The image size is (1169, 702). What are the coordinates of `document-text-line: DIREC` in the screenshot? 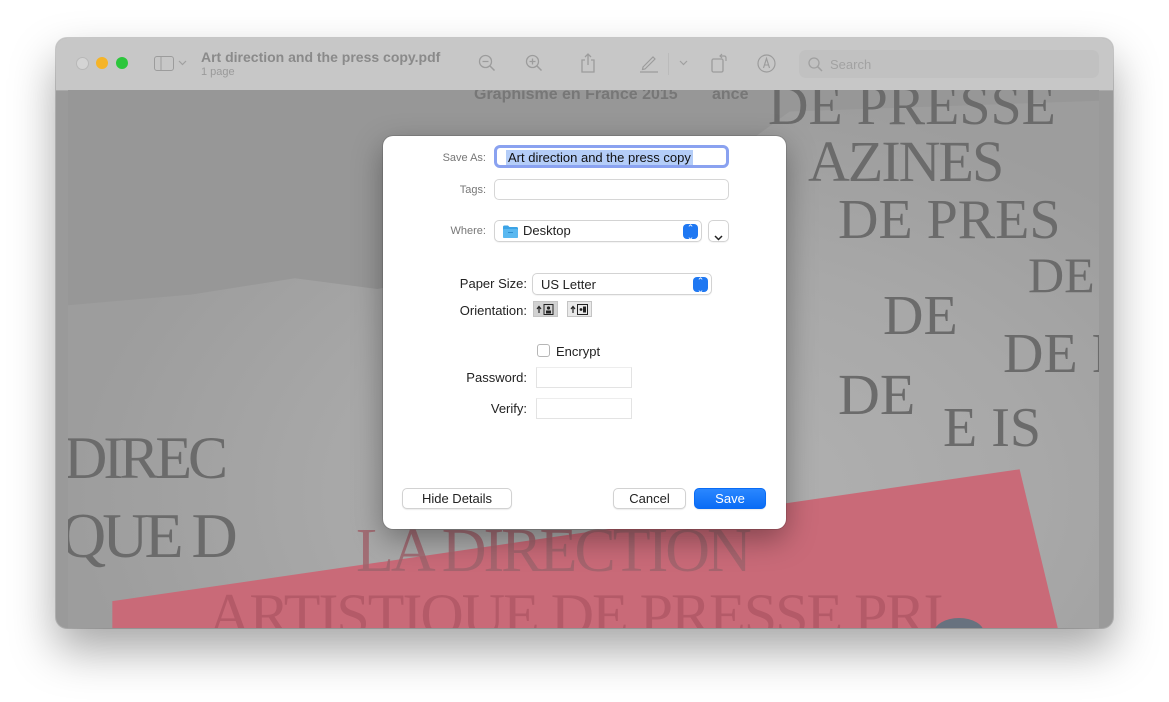 It's located at (148, 458).